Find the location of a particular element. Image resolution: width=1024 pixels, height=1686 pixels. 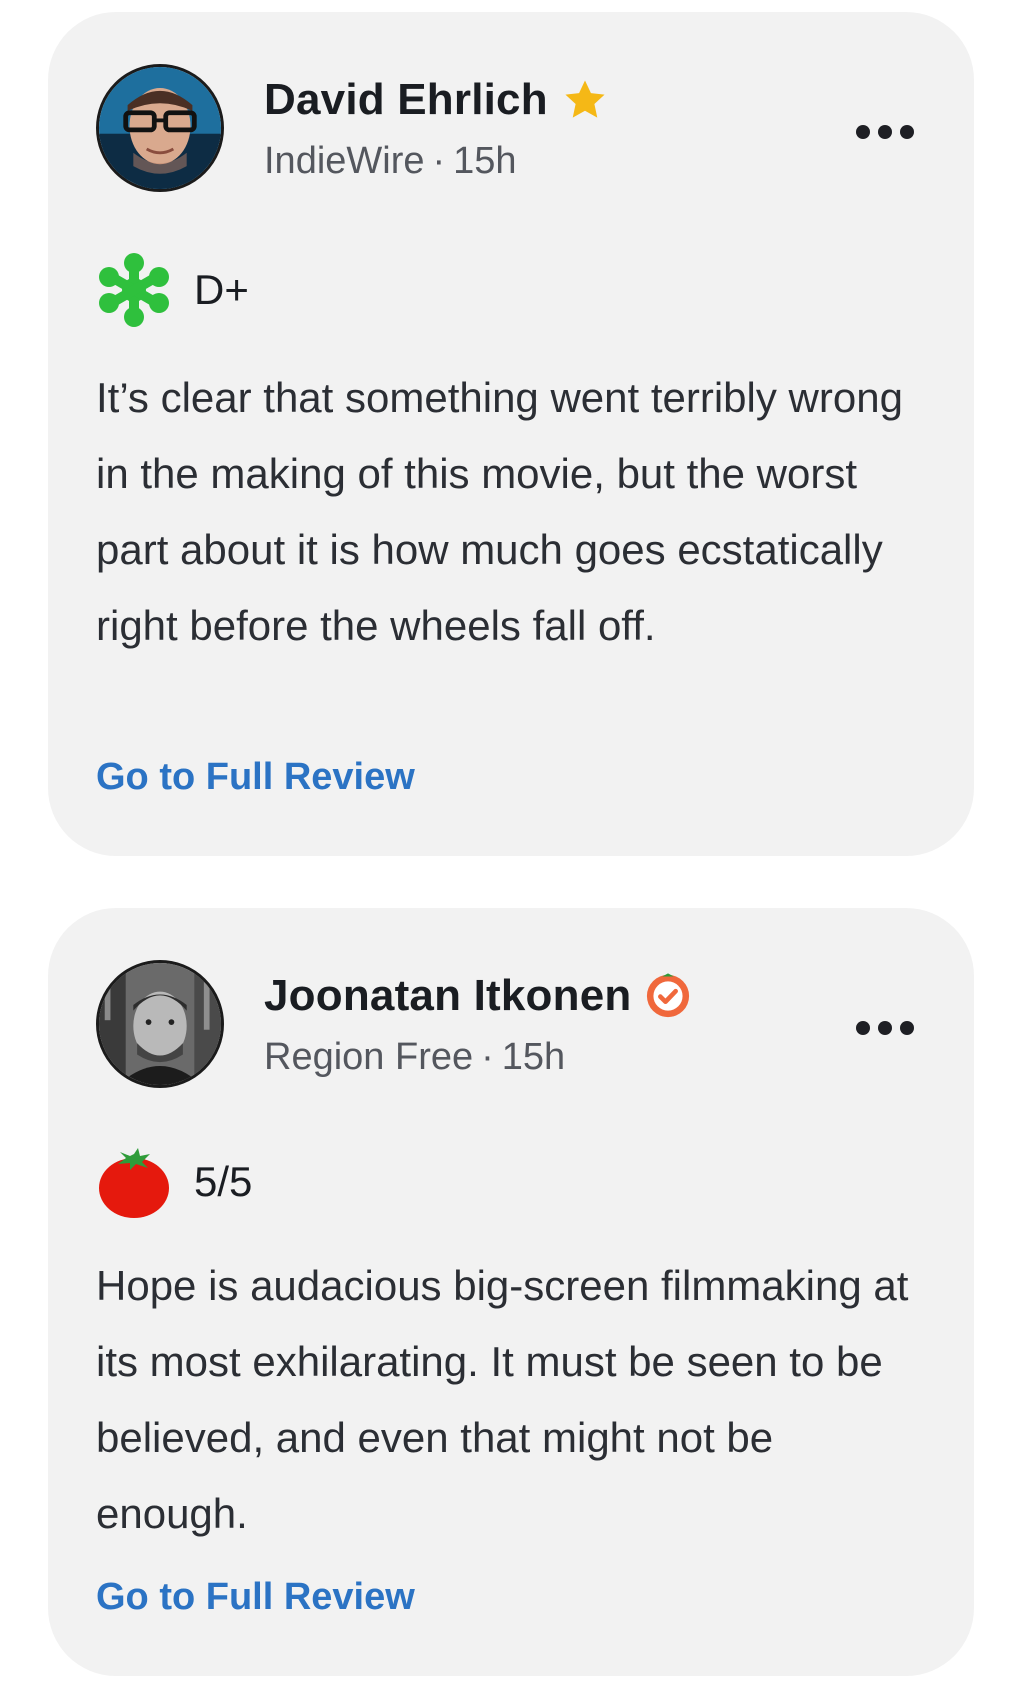

review-score: 5/5 is located at coordinates (223, 1181).